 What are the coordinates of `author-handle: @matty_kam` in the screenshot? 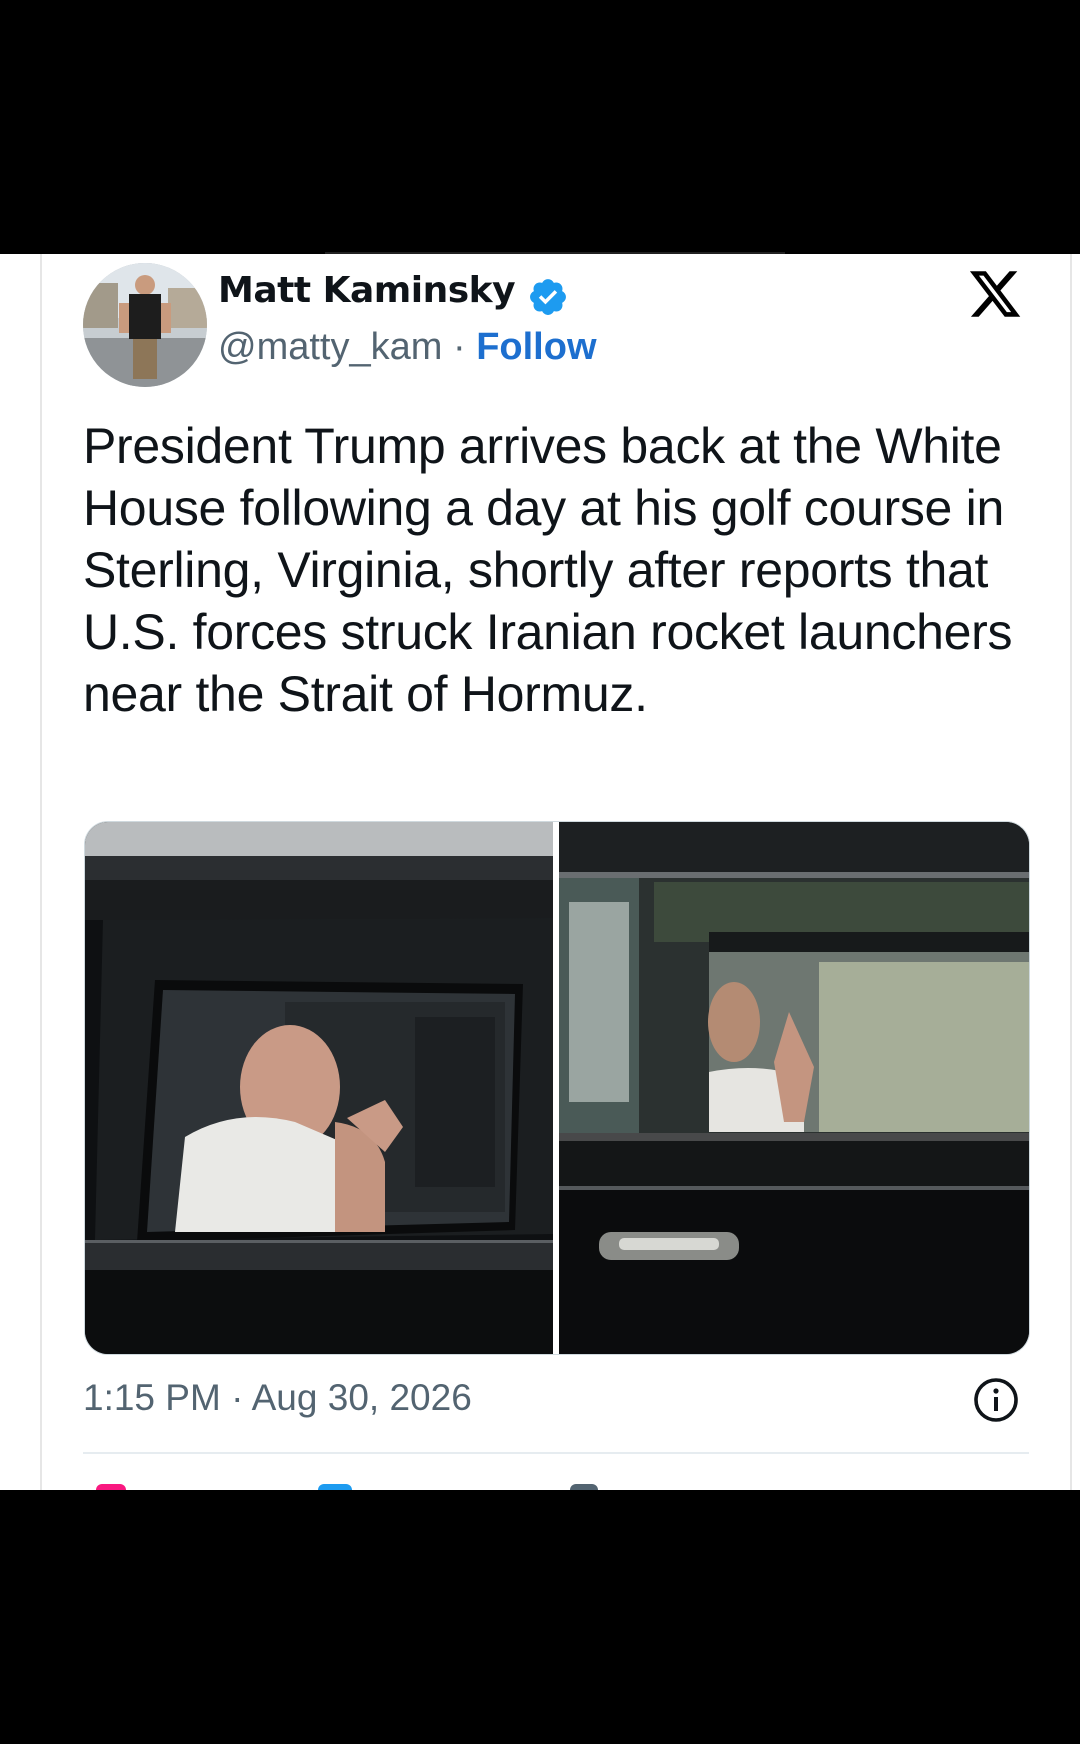 It's located at (330, 347).